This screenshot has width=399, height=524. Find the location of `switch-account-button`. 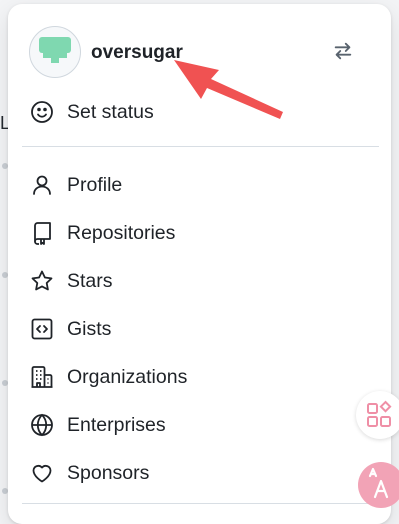

switch-account-button is located at coordinates (343, 51).